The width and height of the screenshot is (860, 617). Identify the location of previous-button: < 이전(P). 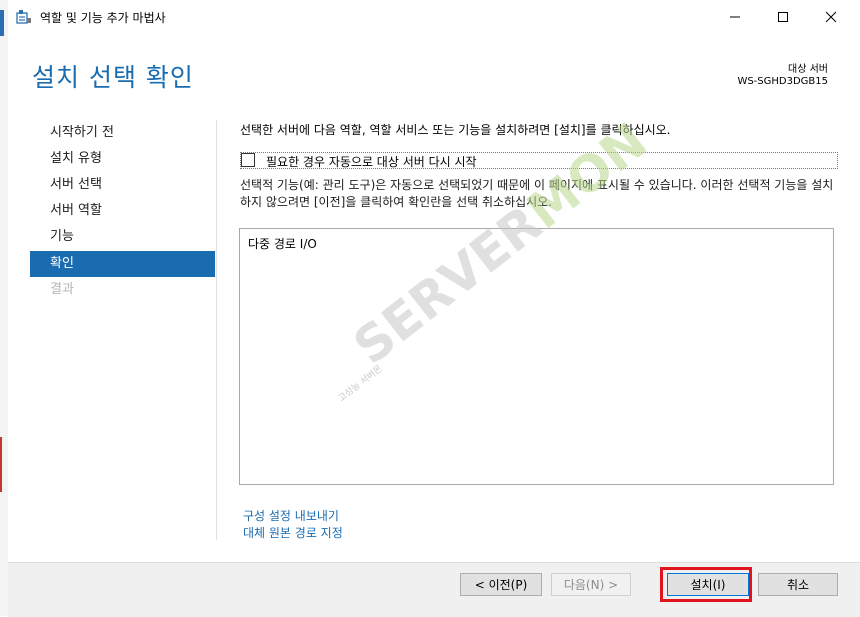
(501, 584).